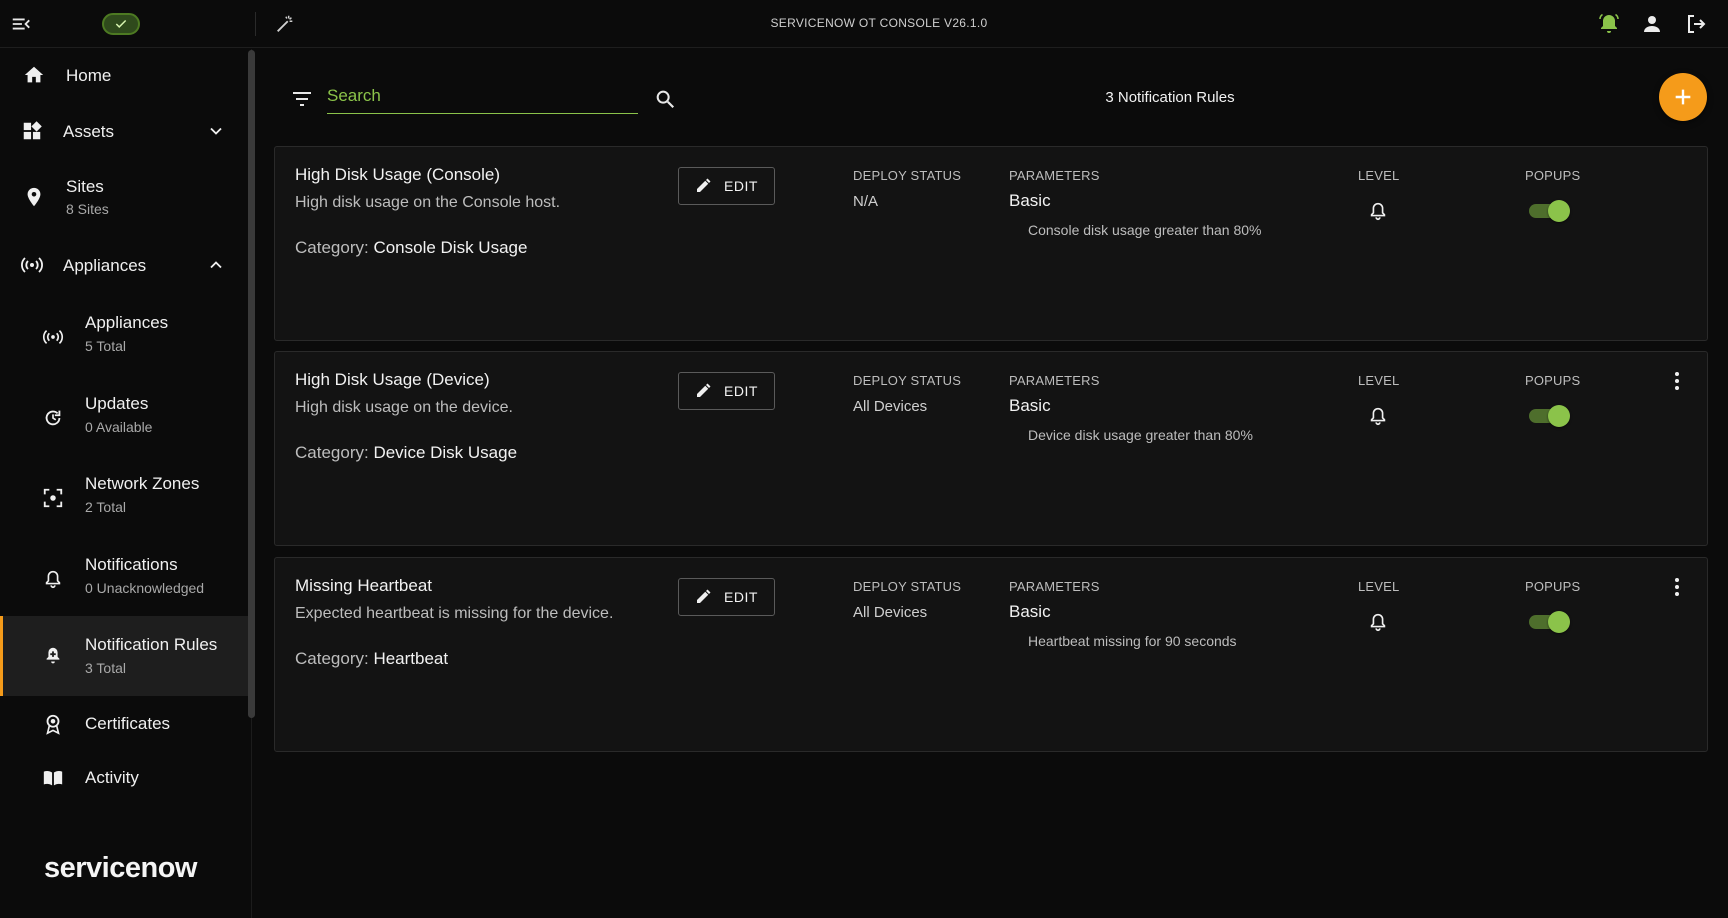 The width and height of the screenshot is (1728, 918). I want to click on dashboard-icon, so click(32, 131).